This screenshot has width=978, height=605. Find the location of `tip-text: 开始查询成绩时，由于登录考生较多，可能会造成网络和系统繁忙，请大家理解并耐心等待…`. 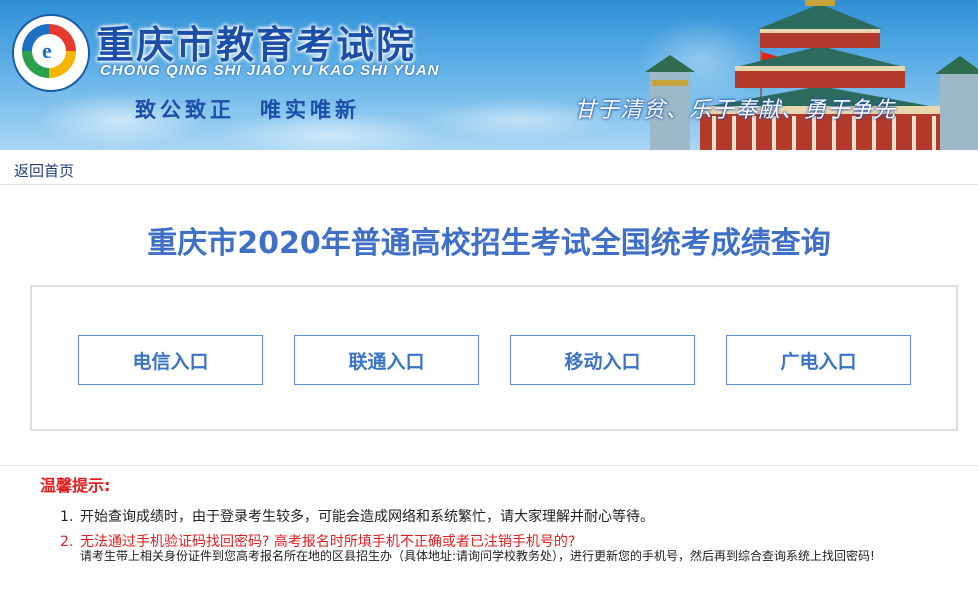

tip-text: 开始查询成绩时，由于登录考生较多，可能会造成网络和系统繁忙，请大家理解并耐心等待… is located at coordinates (367, 517).